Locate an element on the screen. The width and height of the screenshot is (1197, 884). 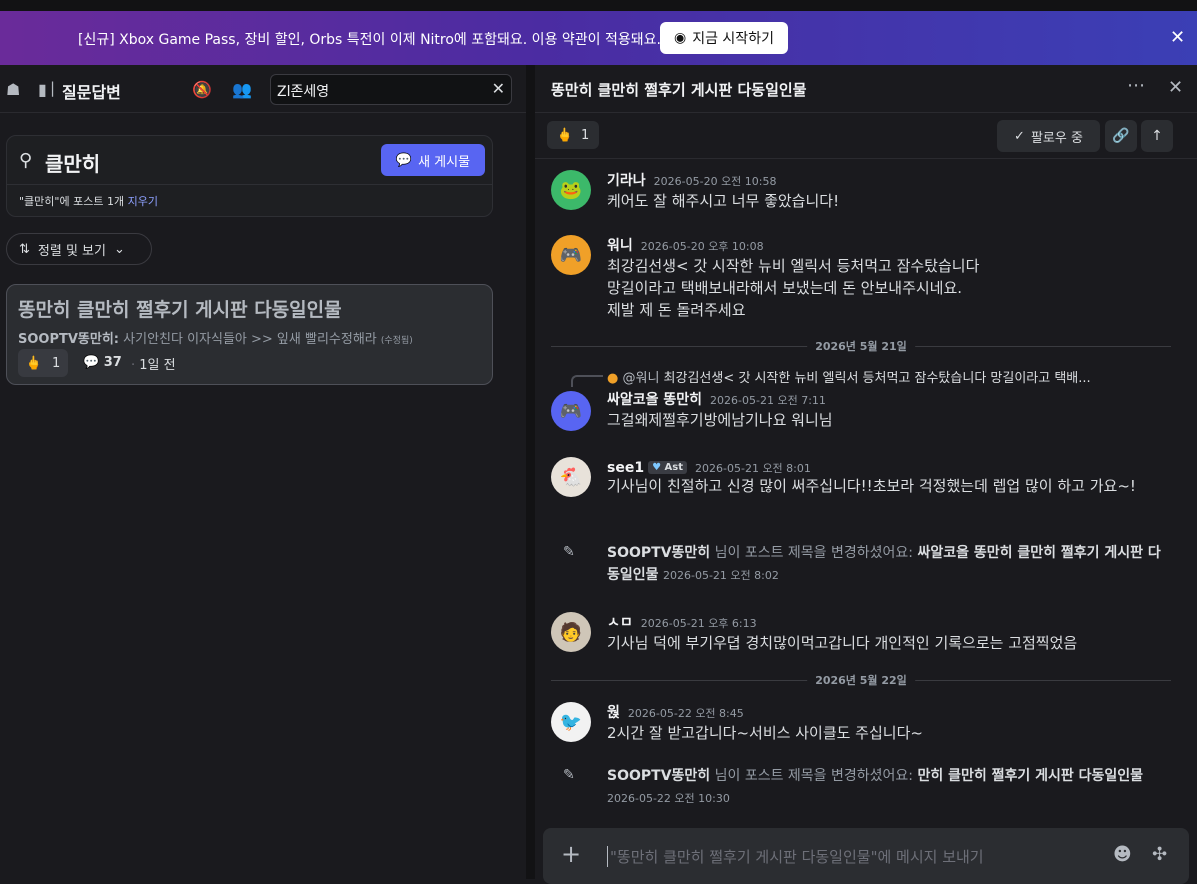
clear-search-icon: ✕ is located at coordinates (498, 88).